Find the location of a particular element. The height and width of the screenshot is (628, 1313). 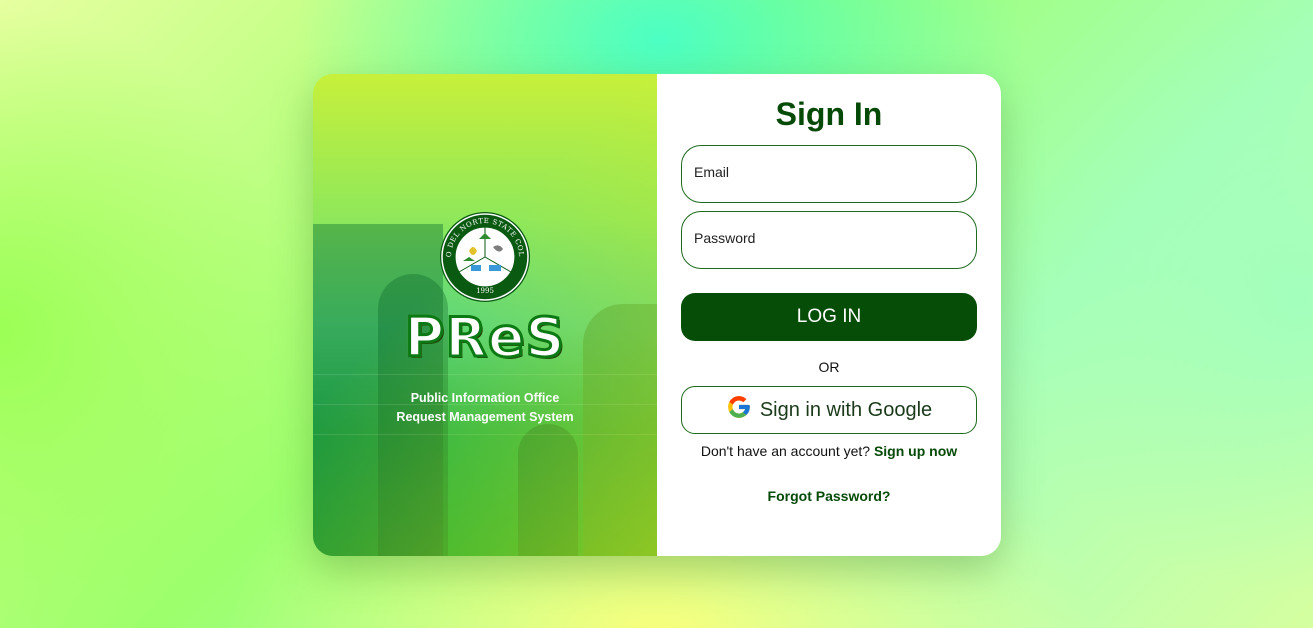

app-logo-text: PReS is located at coordinates (484, 338).